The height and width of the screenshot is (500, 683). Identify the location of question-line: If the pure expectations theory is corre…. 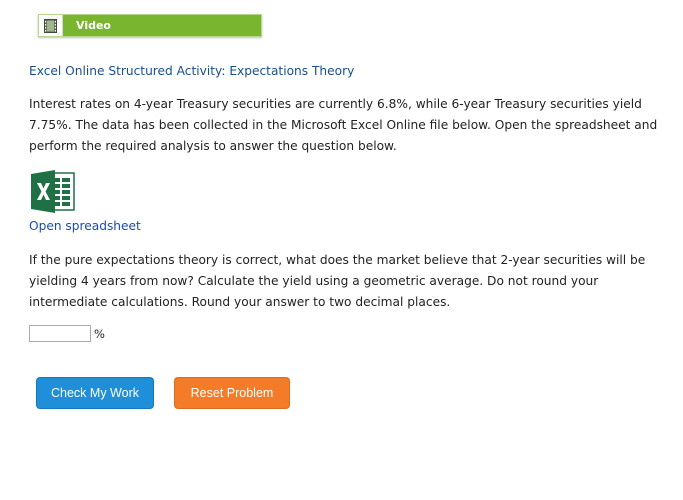
(337, 260).